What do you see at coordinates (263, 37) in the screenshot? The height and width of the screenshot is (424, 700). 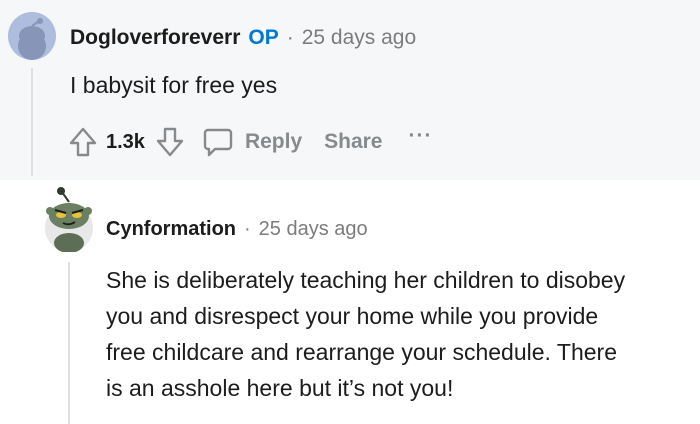 I see `op-badge: OP` at bounding box center [263, 37].